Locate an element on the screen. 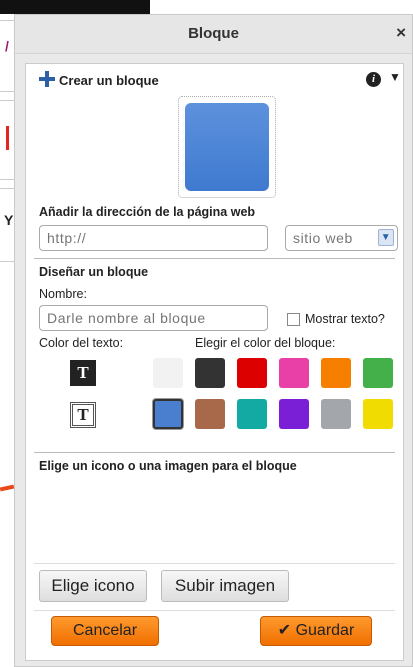 The image size is (413, 667). save-button-label: Guardar is located at coordinates (325, 630).